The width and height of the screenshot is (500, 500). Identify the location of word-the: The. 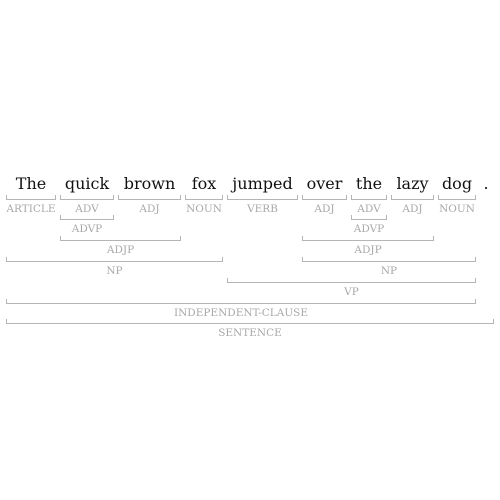
(31, 183).